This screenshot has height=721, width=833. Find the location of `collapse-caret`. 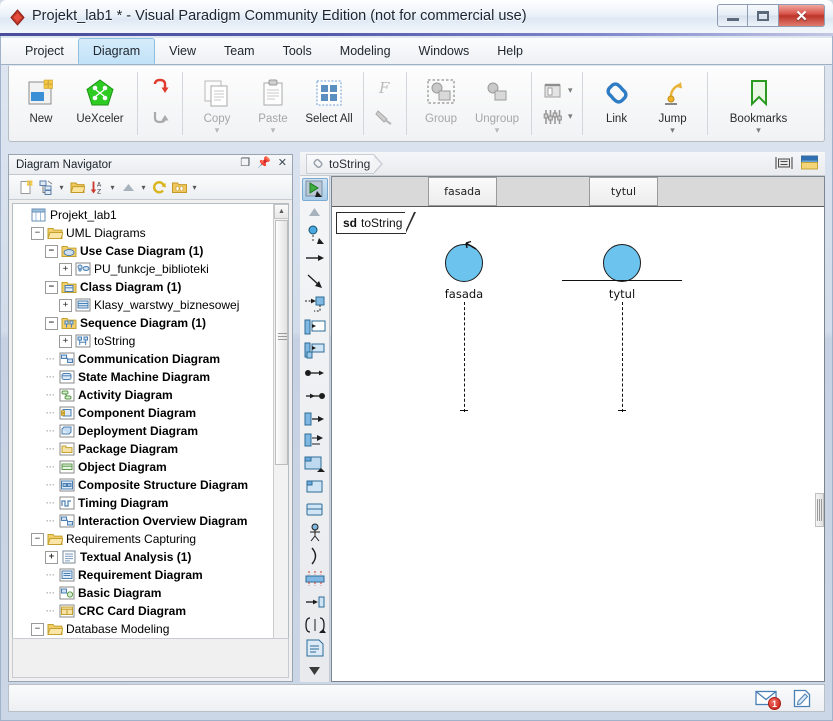

collapse-caret is located at coordinates (315, 212).